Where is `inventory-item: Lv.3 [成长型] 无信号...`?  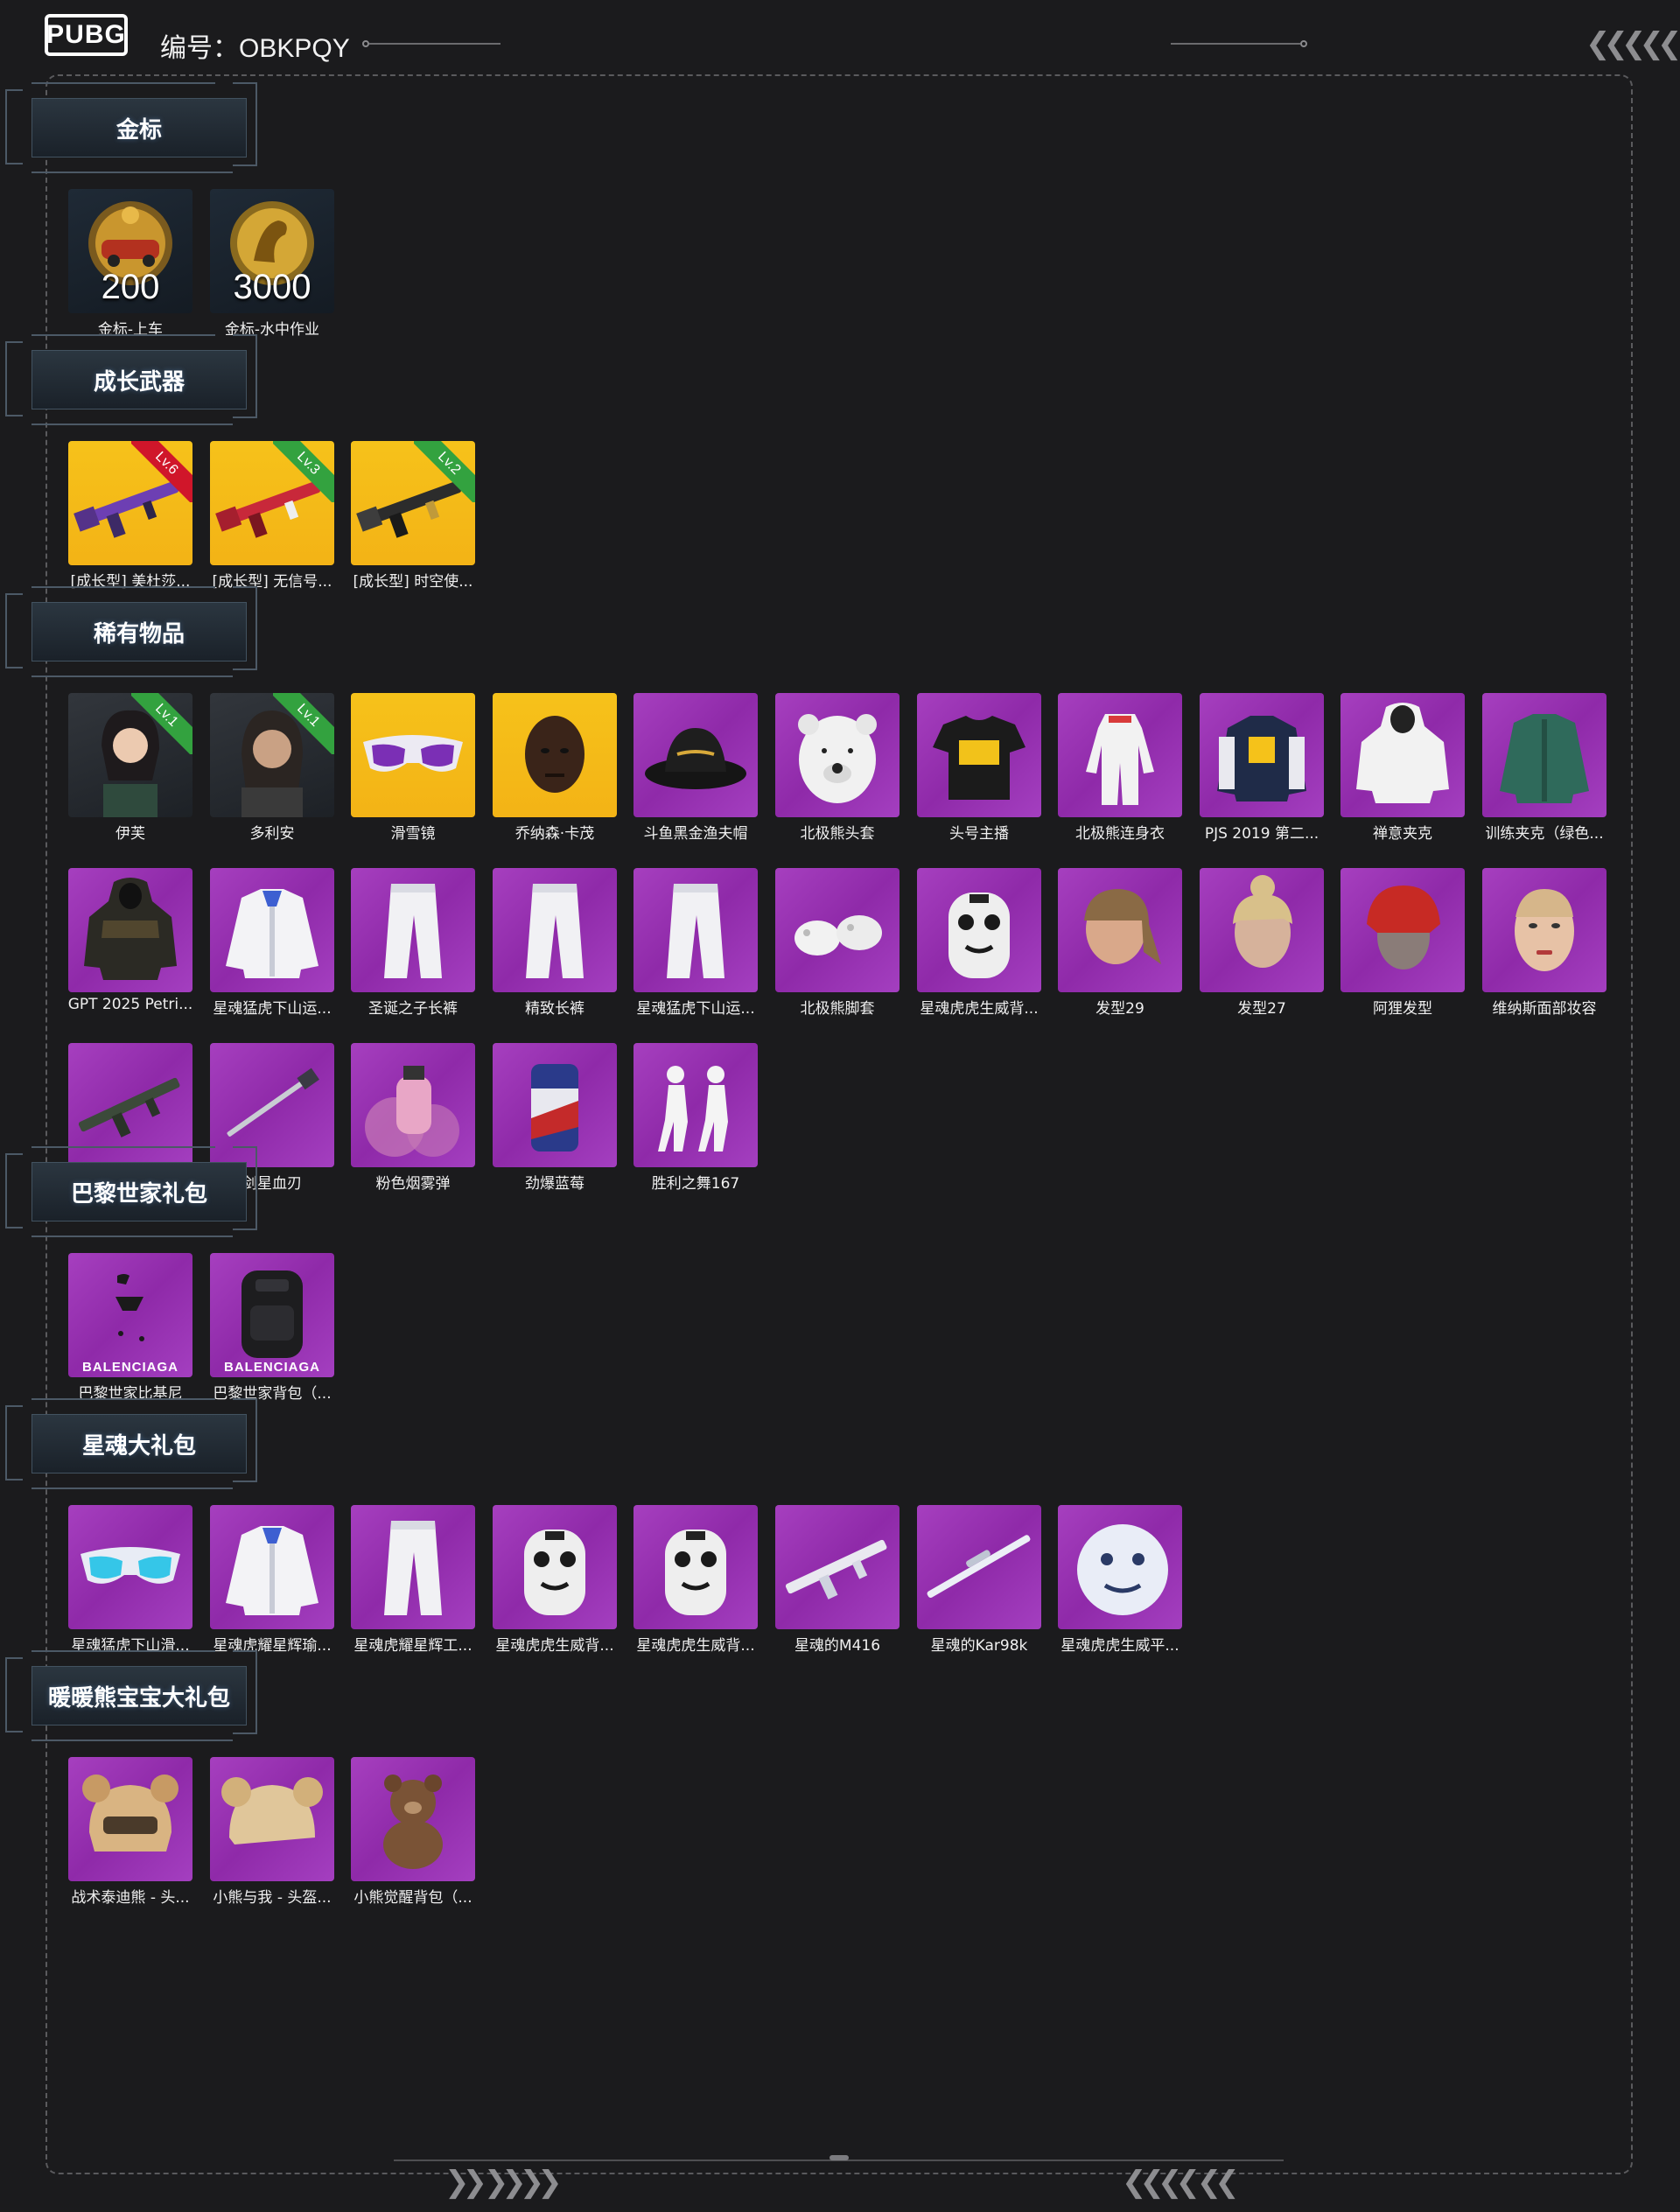
inventory-item: Lv.3 [成长型] 无信号... is located at coordinates (272, 517).